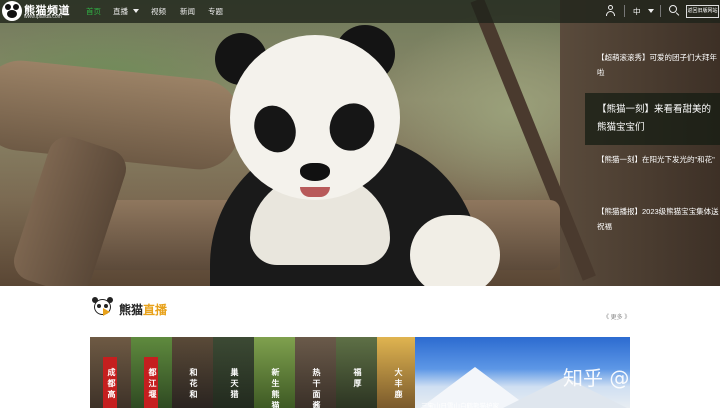 The height and width of the screenshot is (408, 720). I want to click on news-item-featured: 【熊猫一刻】来看看甜美的熊猫宝宝们, so click(652, 119).